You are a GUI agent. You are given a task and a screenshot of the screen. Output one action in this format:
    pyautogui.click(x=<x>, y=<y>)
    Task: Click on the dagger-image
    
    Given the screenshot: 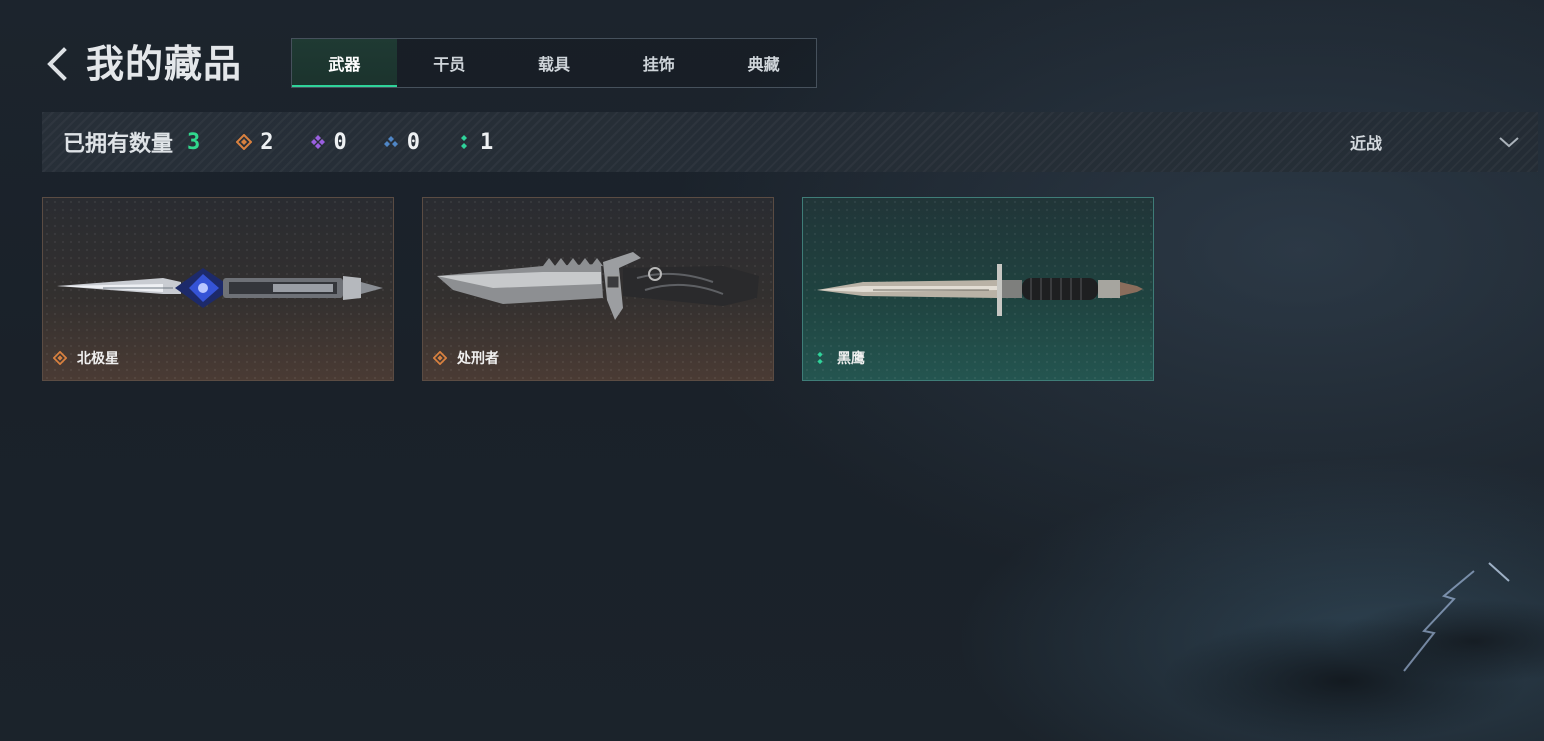 What is the action you would take?
    pyautogui.click(x=220, y=288)
    